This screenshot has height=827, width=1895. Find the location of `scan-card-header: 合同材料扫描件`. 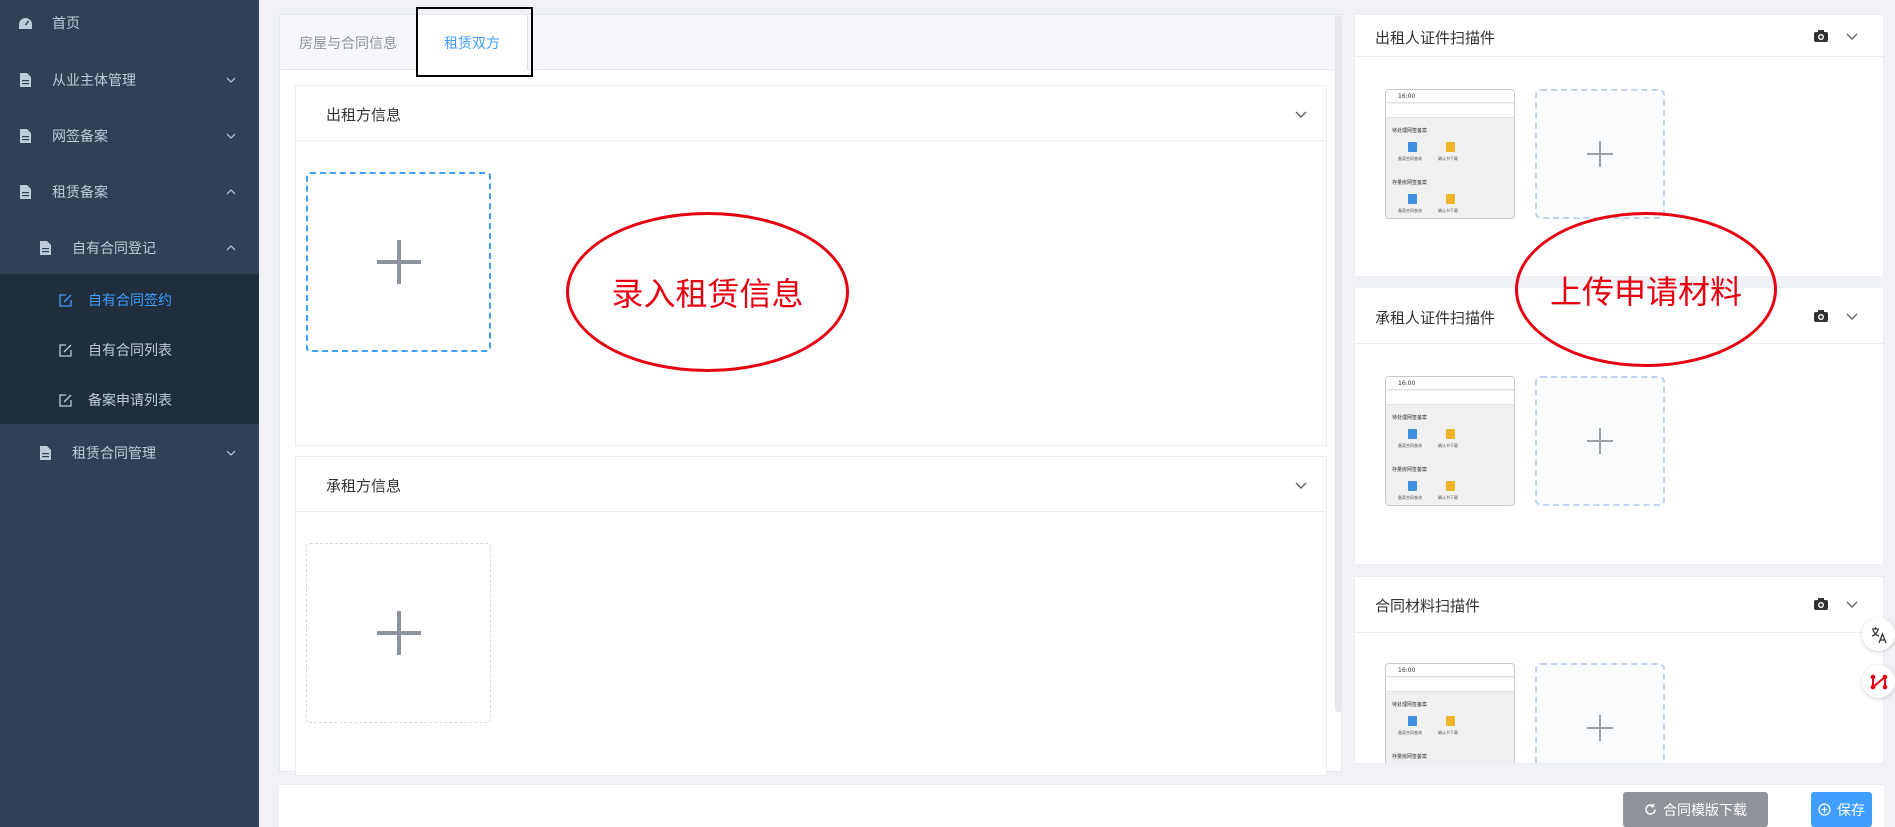

scan-card-header: 合同材料扫描件 is located at coordinates (1619, 605).